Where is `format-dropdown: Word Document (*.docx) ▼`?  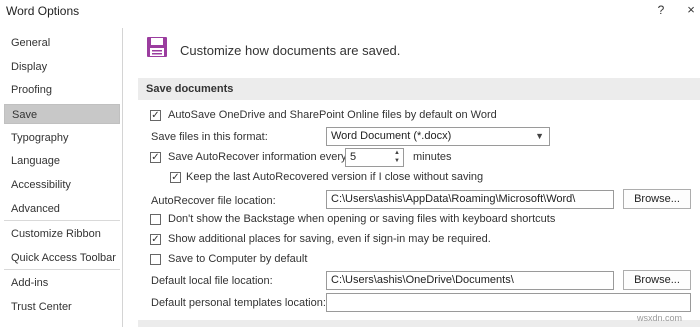 format-dropdown: Word Document (*.docx) ▼ is located at coordinates (438, 136).